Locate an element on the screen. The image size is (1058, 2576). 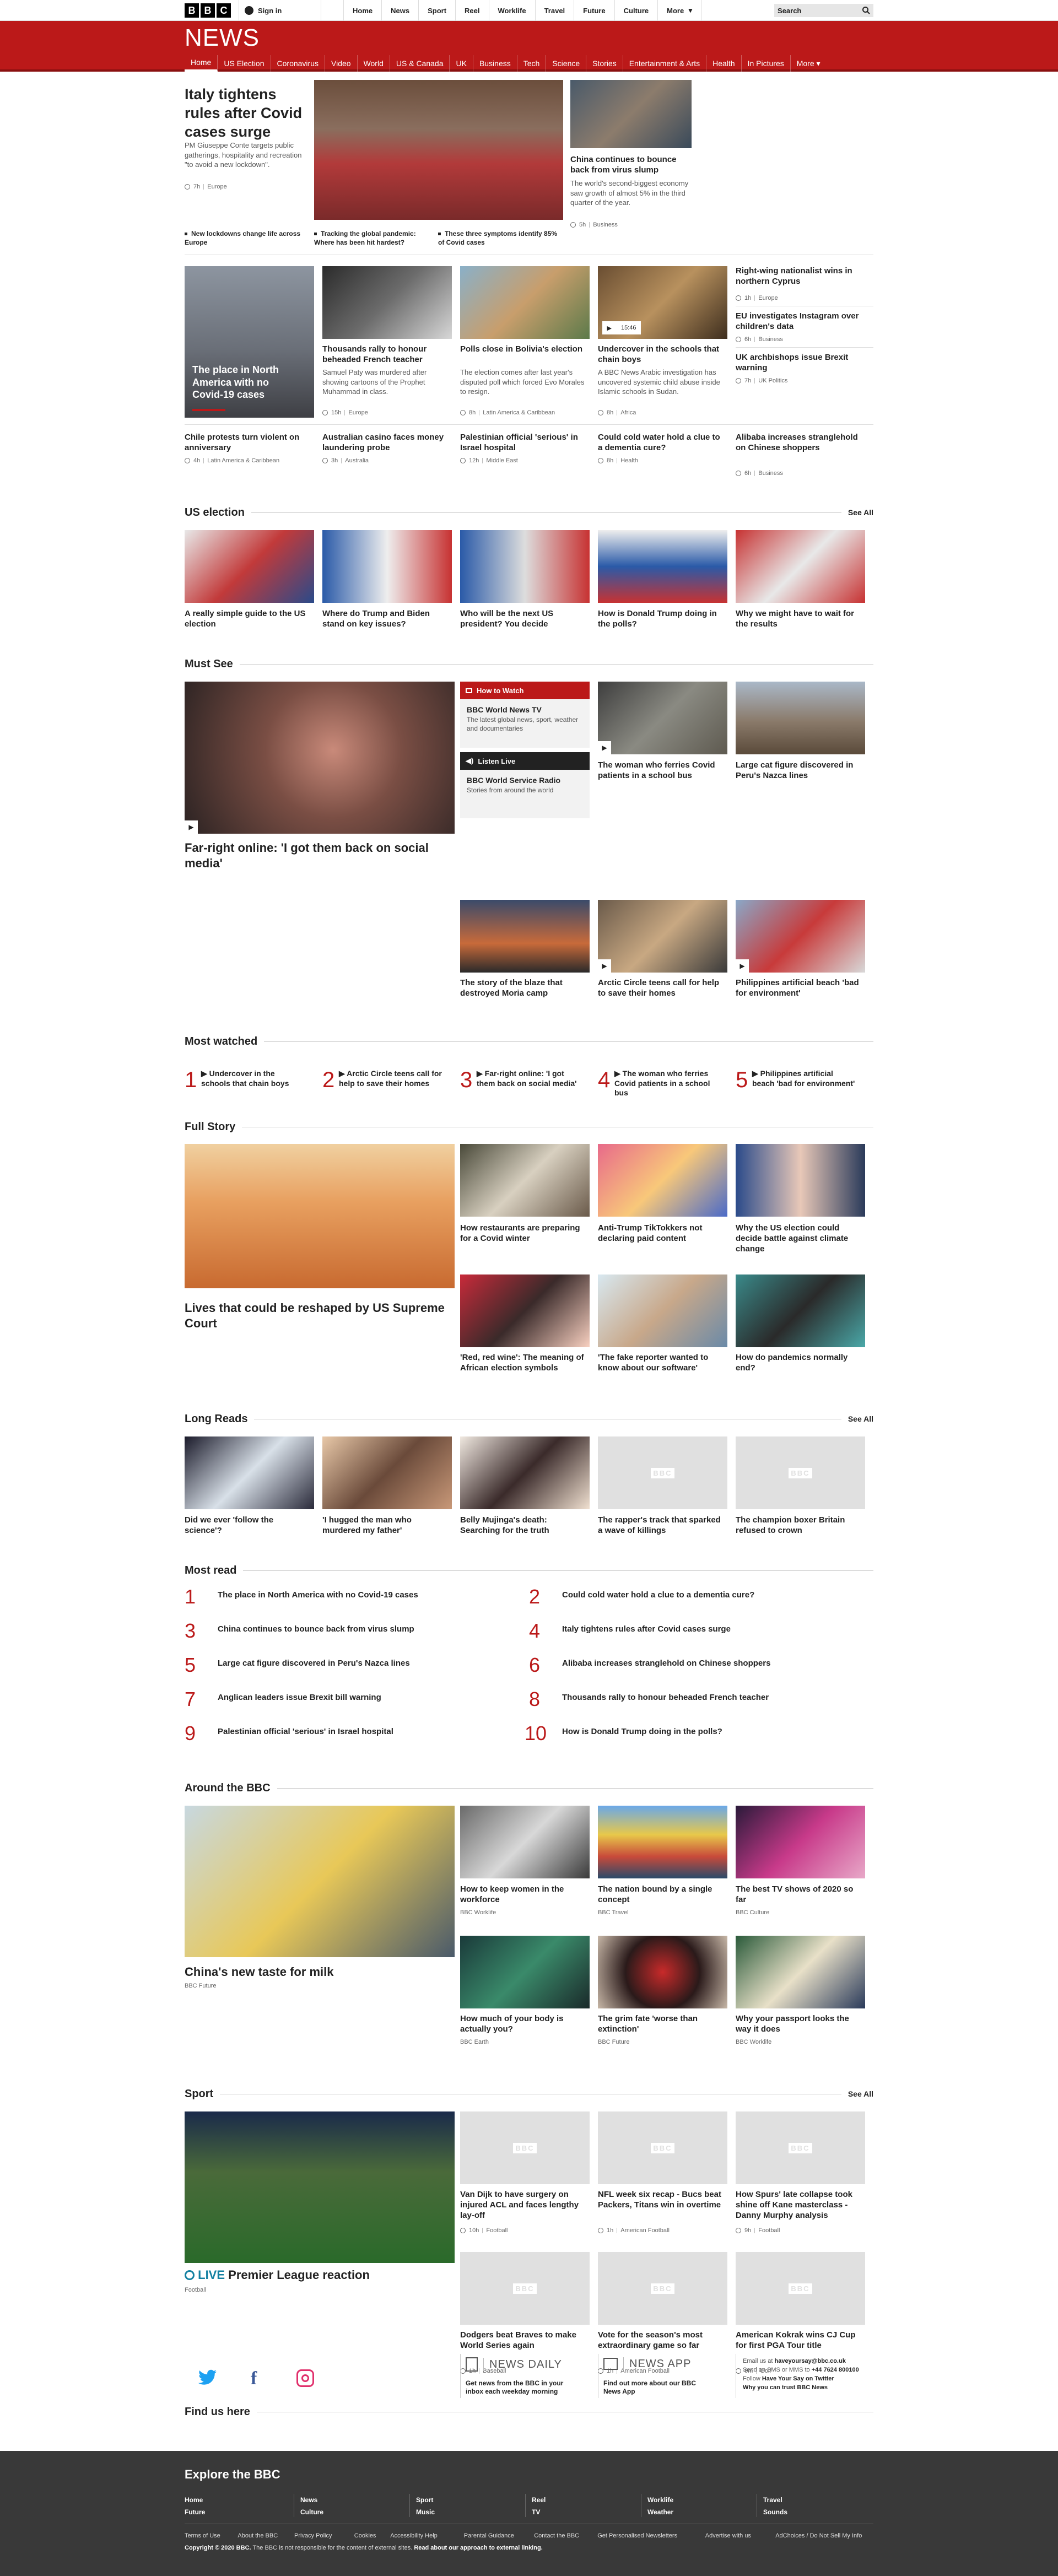
news-brand: NEWS is located at coordinates (222, 38).